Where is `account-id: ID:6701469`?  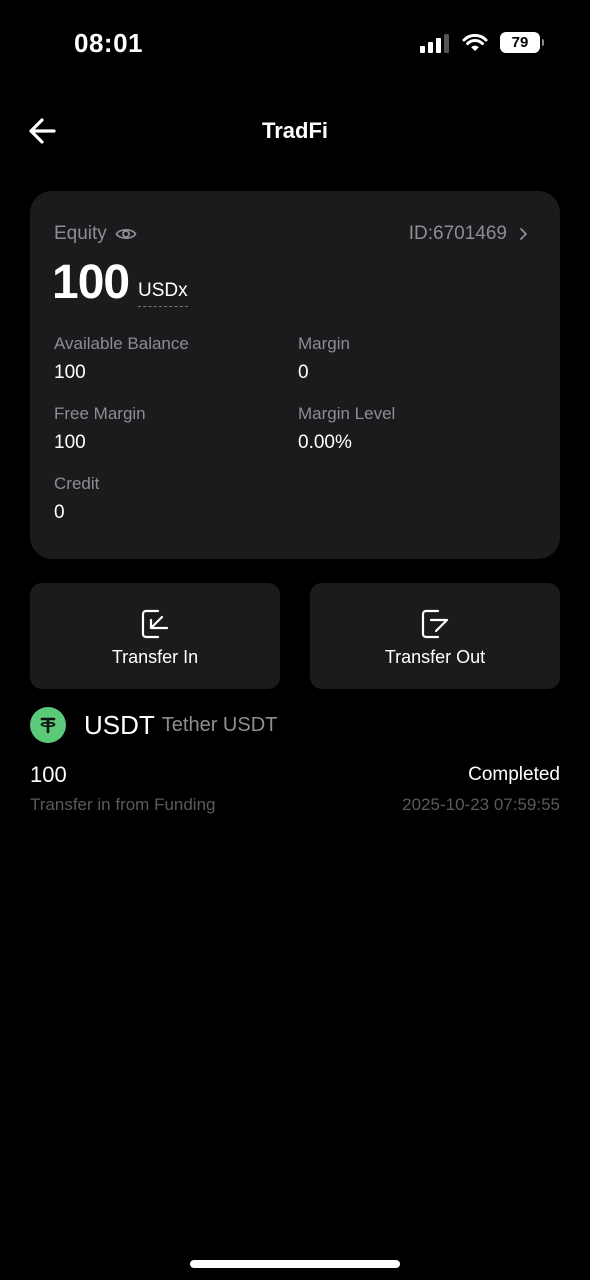 account-id: ID:6701469 is located at coordinates (457, 233).